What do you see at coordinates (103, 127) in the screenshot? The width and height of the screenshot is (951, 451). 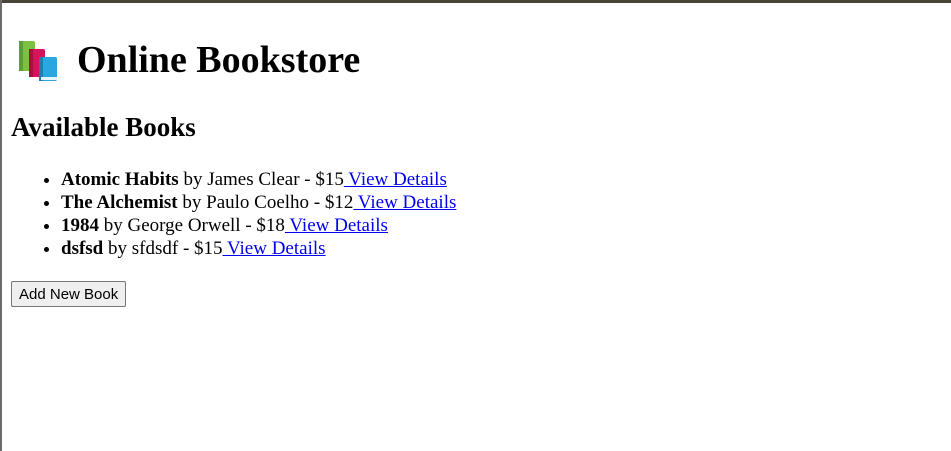 I see `section-title: Available Books` at bounding box center [103, 127].